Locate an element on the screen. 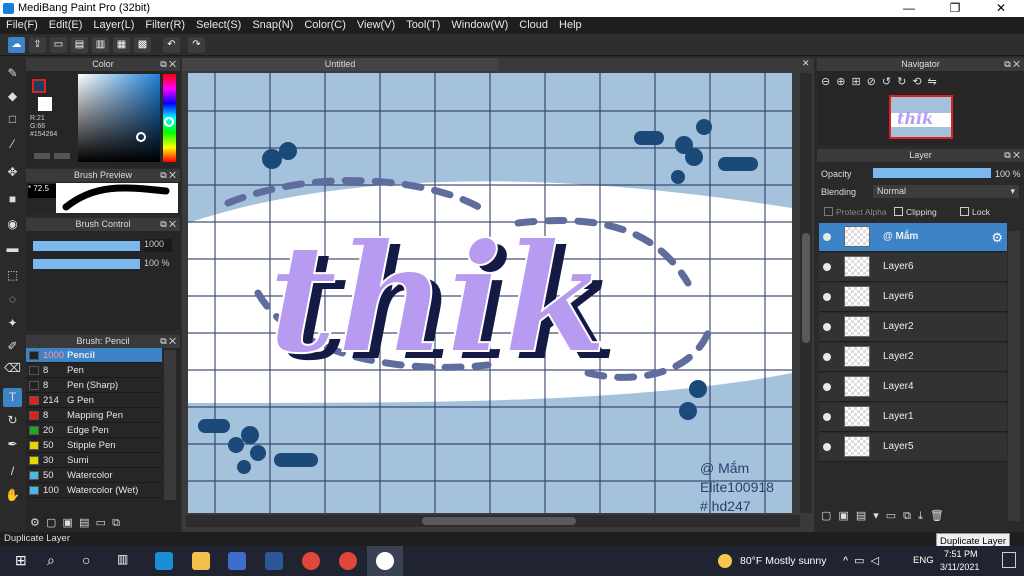  magic-wand-icon: ✦ is located at coordinates (12, 323).